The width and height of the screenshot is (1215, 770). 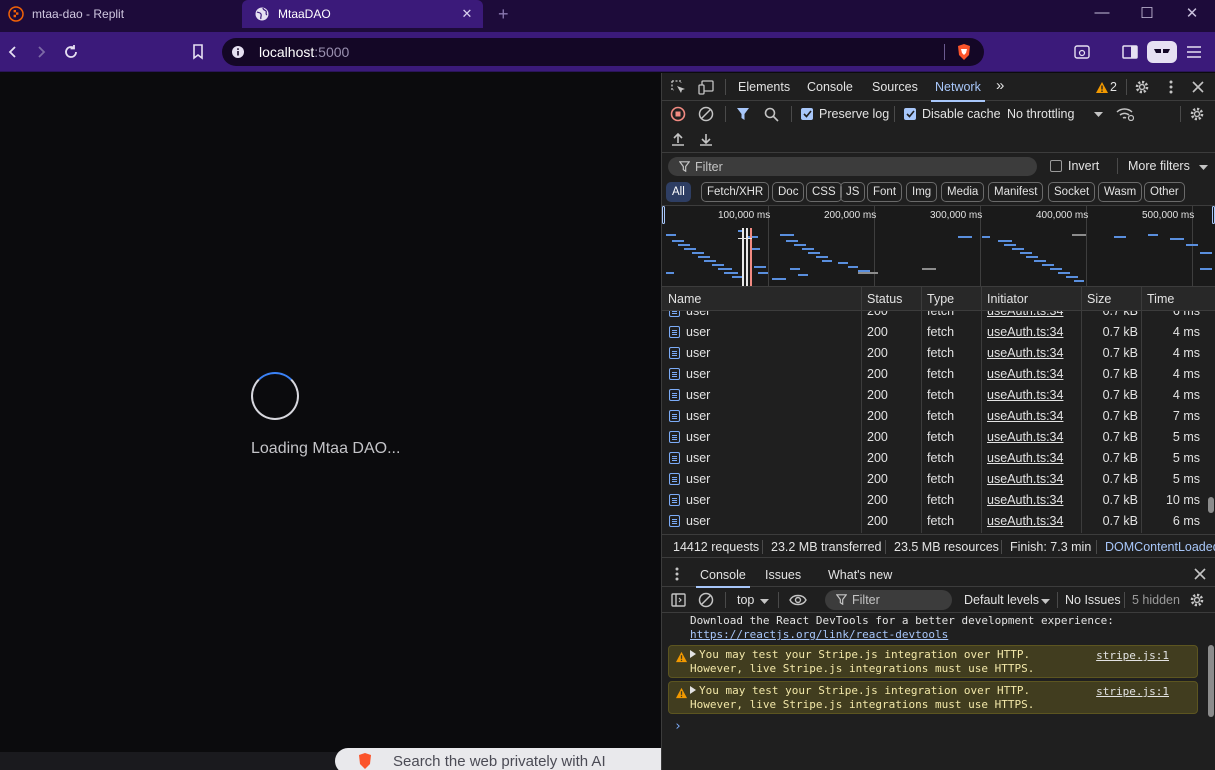 What do you see at coordinates (743, 114) in the screenshot?
I see `filter-funnel-icon` at bounding box center [743, 114].